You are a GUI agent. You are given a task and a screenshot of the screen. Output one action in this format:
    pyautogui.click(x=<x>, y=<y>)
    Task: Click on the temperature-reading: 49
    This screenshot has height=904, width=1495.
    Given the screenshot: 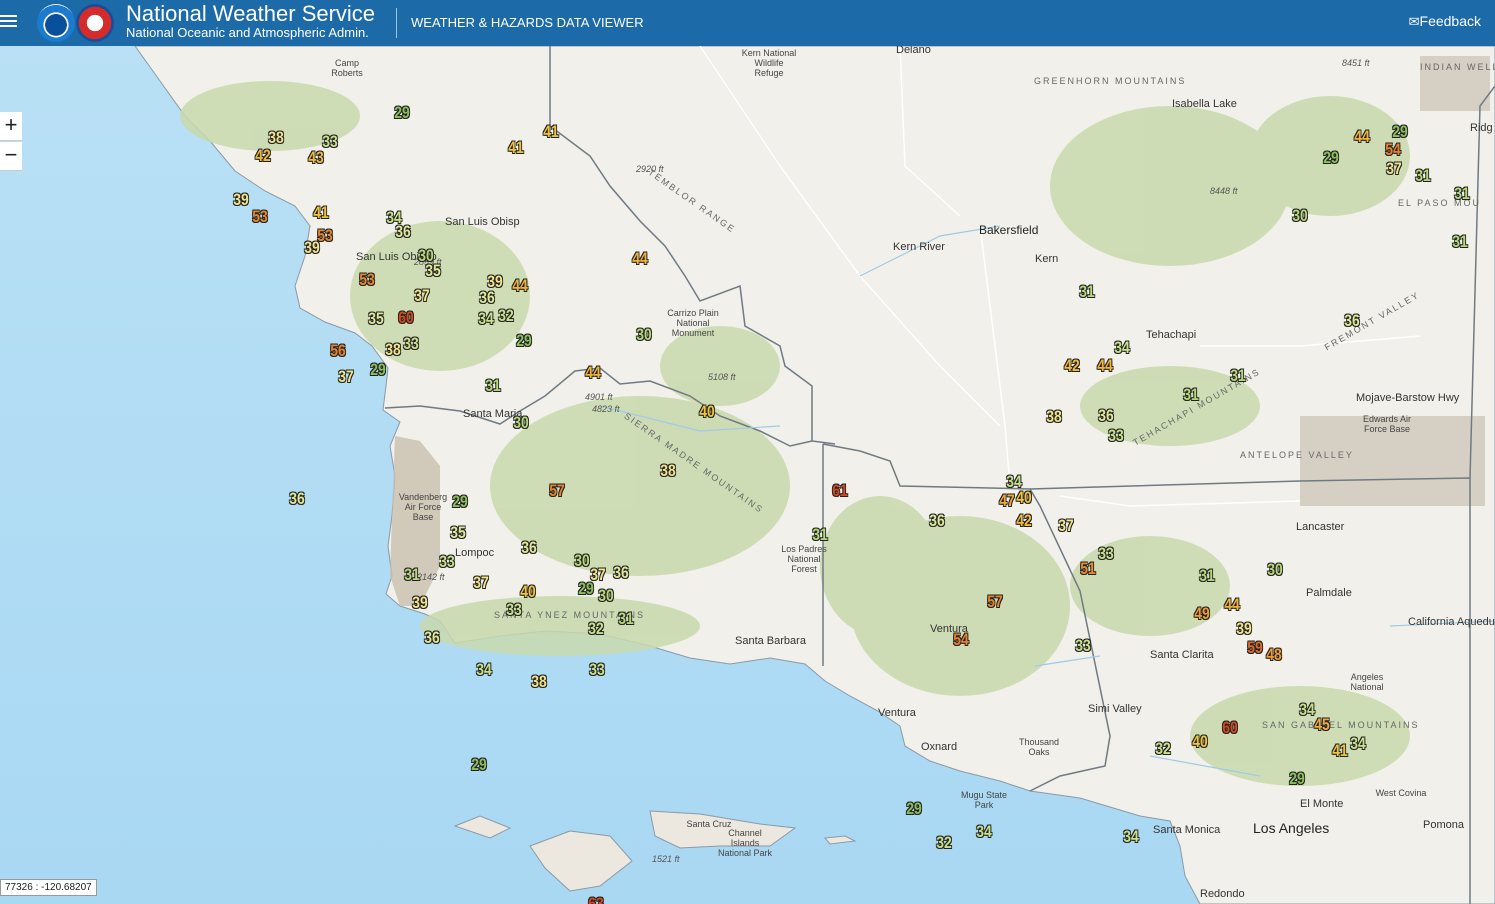 What is the action you would take?
    pyautogui.click(x=1202, y=614)
    